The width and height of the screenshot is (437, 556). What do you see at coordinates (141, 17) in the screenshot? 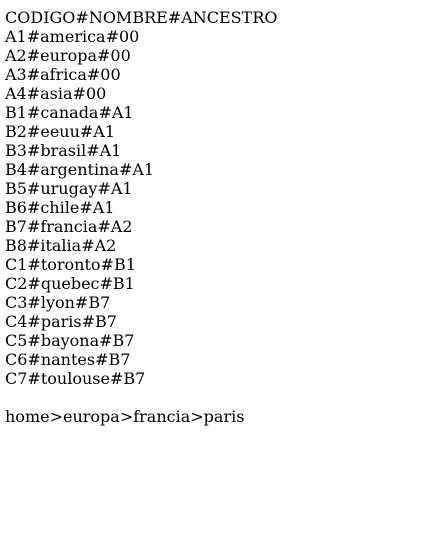
I see `header-line: CODIGO#NOMBRE#ANCESTRO` at bounding box center [141, 17].